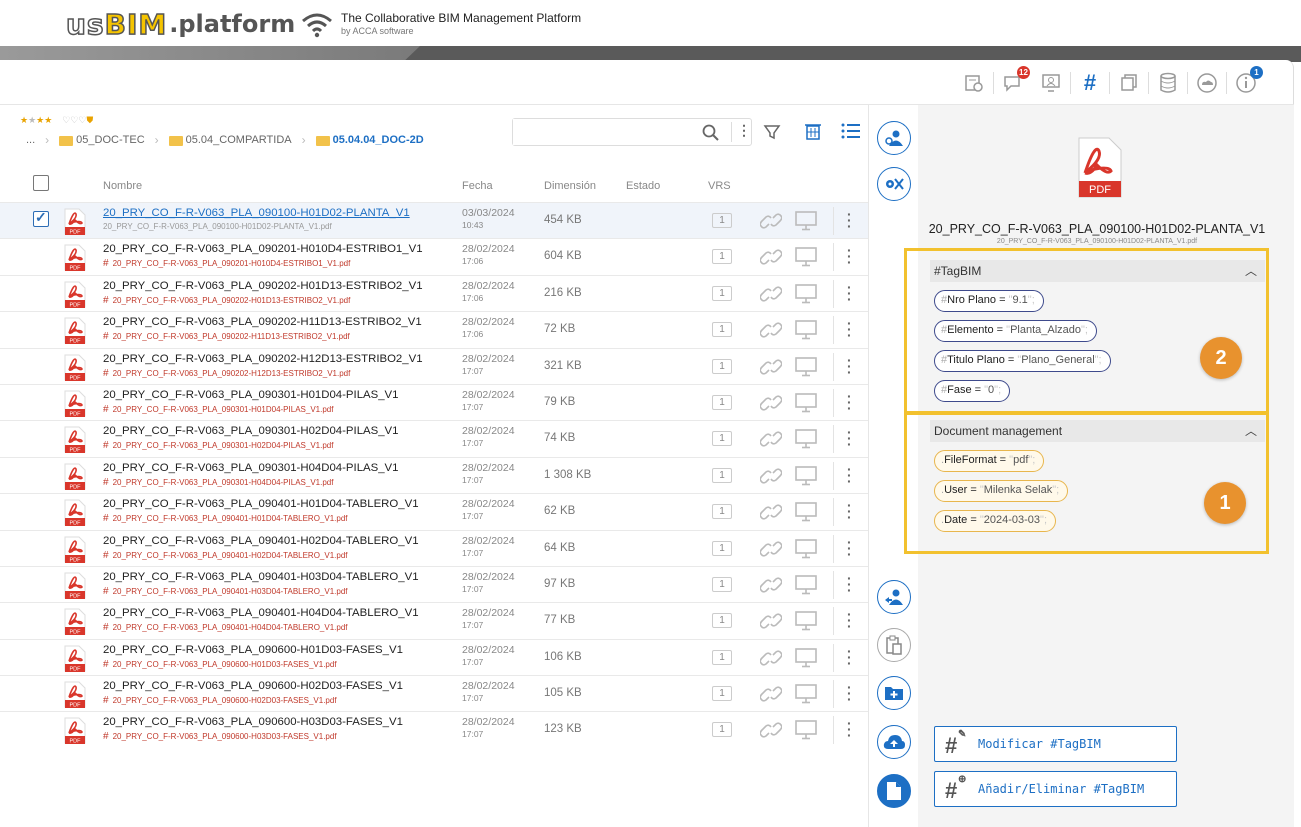 The width and height of the screenshot is (1301, 827). I want to click on copy-icon, so click(1129, 83).